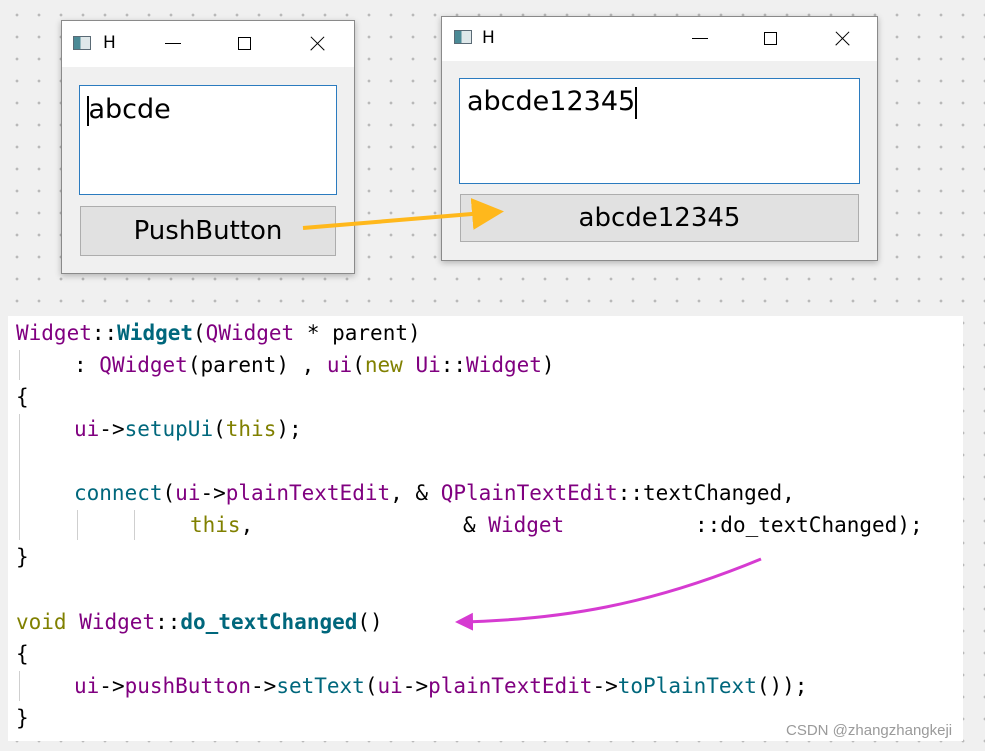  I want to click on orange-arrow, so click(403, 214).